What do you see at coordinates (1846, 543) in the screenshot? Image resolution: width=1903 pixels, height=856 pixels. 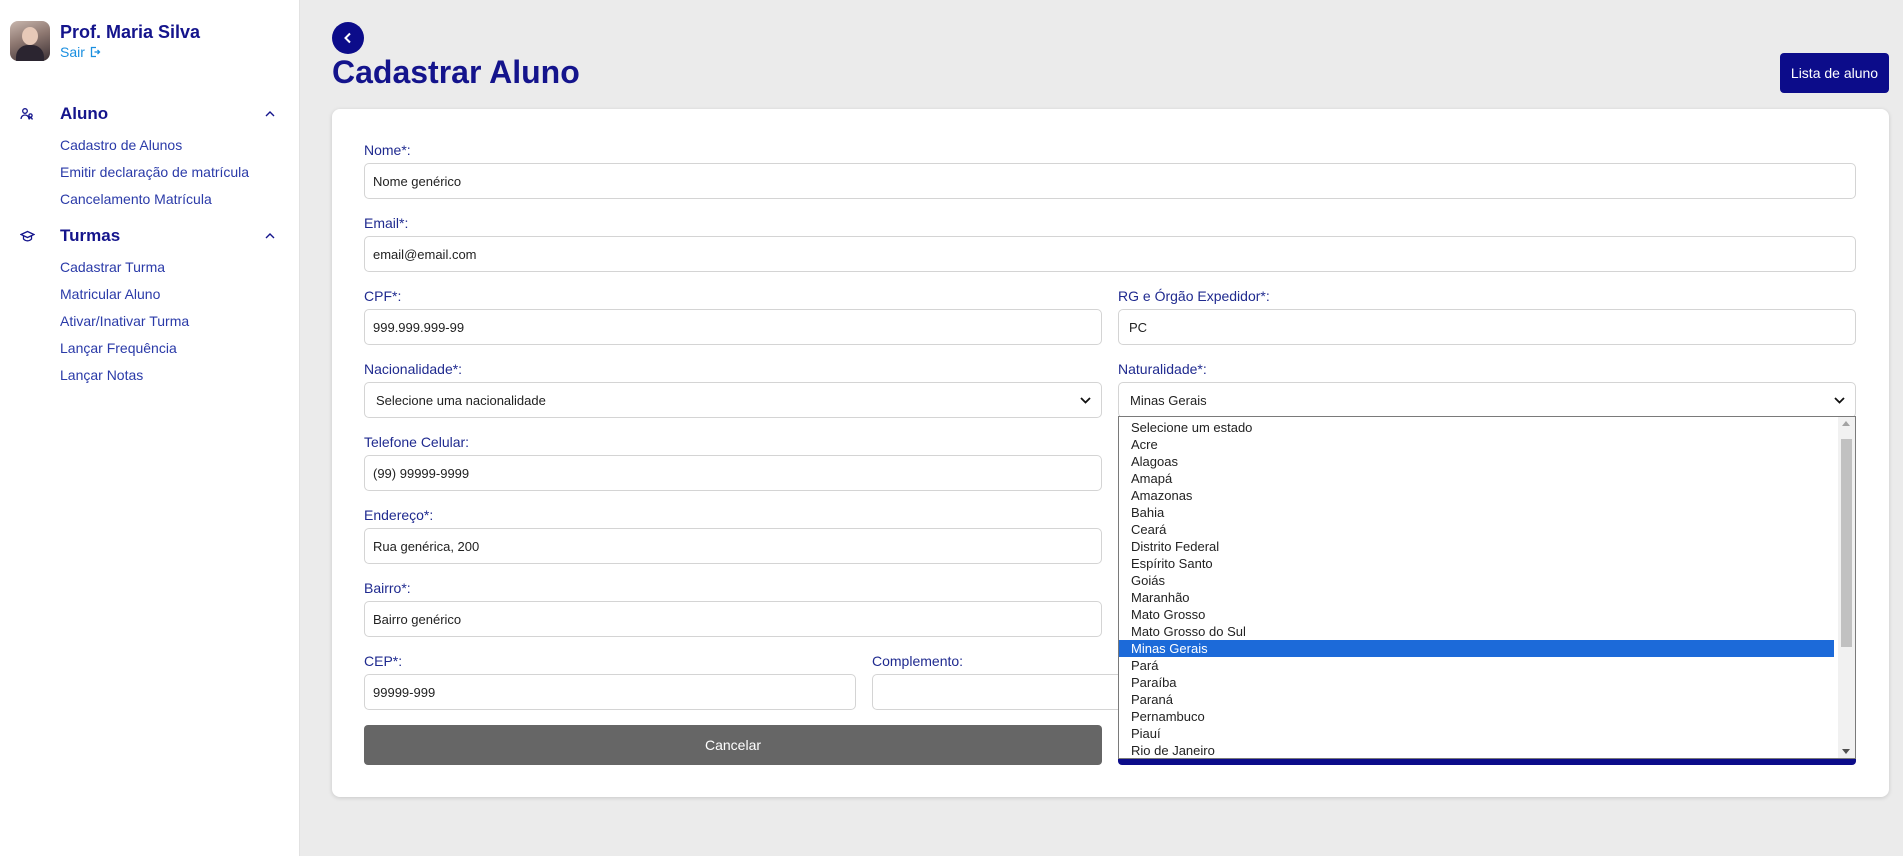 I see `scrollbar-thumb` at bounding box center [1846, 543].